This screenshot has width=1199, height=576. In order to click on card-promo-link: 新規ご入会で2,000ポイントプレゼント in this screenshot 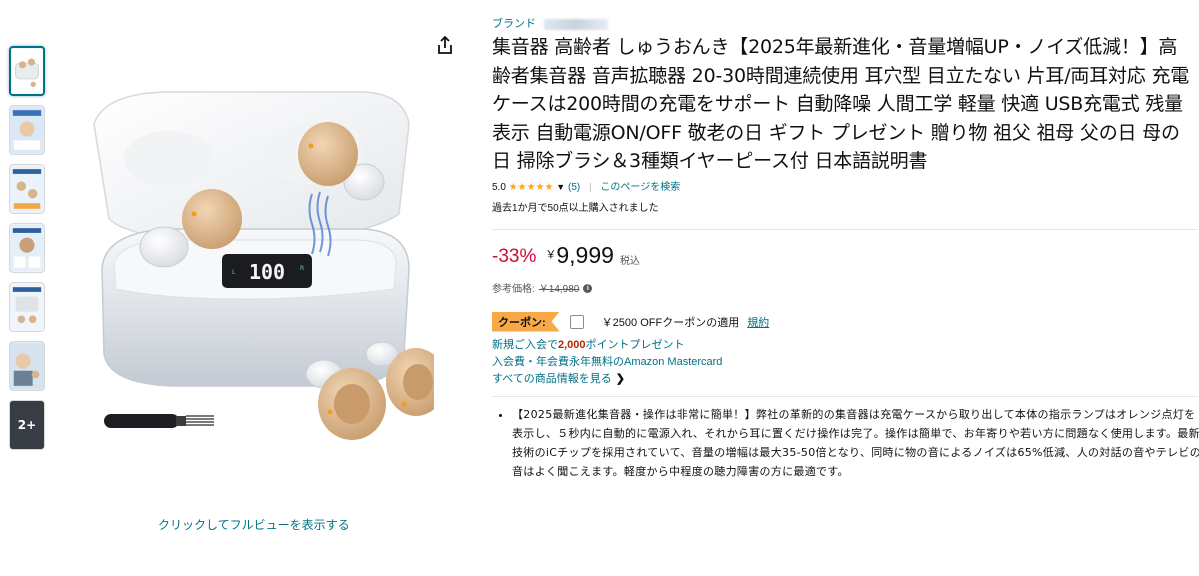, I will do `click(842, 345)`.